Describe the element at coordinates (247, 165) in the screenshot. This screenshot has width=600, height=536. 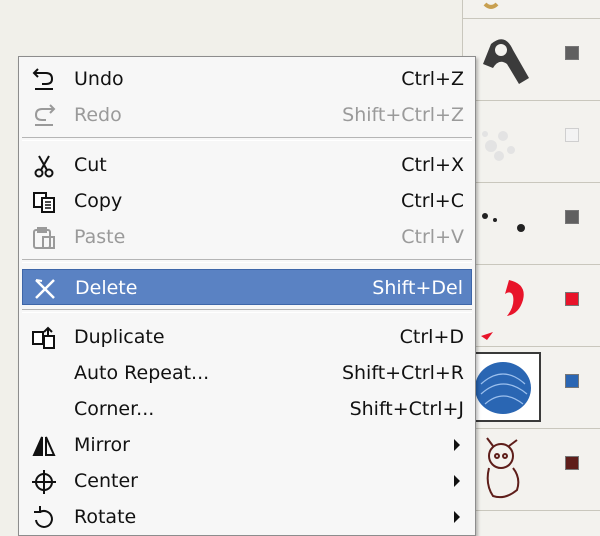
I see `menu-item-cut: Cut Ctrl+X` at that location.